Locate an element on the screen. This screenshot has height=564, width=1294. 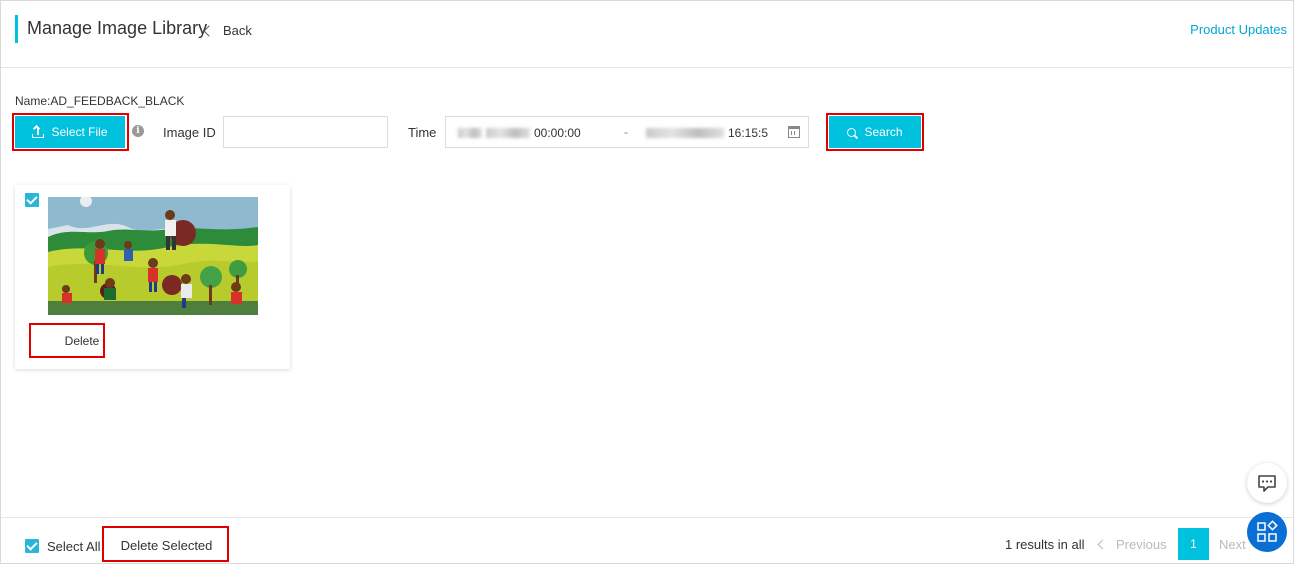
apps-icon is located at coordinates (1267, 531).